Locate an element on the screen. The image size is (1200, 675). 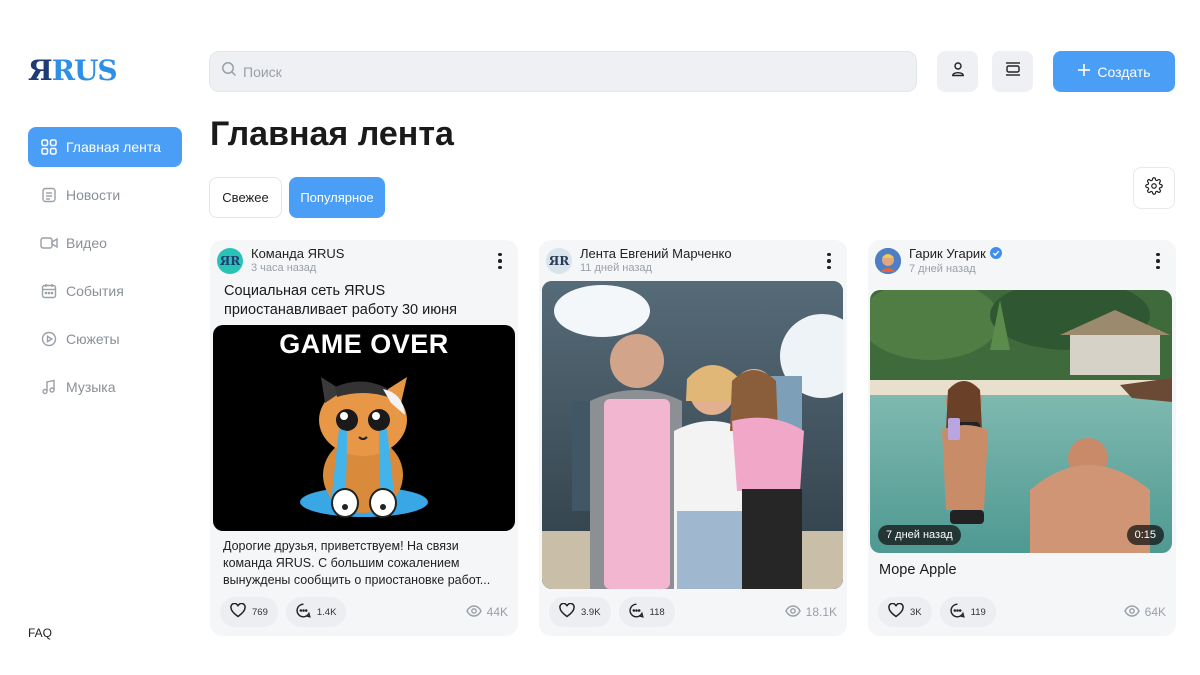
photo-studio-people is located at coordinates (692, 435).